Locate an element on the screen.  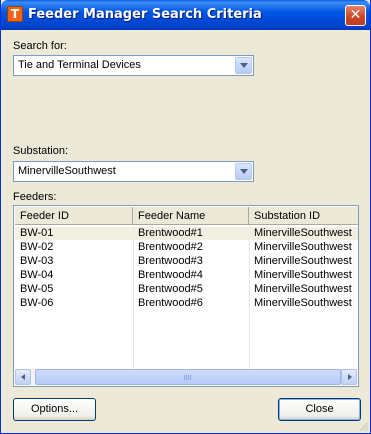
feeder-id-cell: BW-01 is located at coordinates (37, 233).